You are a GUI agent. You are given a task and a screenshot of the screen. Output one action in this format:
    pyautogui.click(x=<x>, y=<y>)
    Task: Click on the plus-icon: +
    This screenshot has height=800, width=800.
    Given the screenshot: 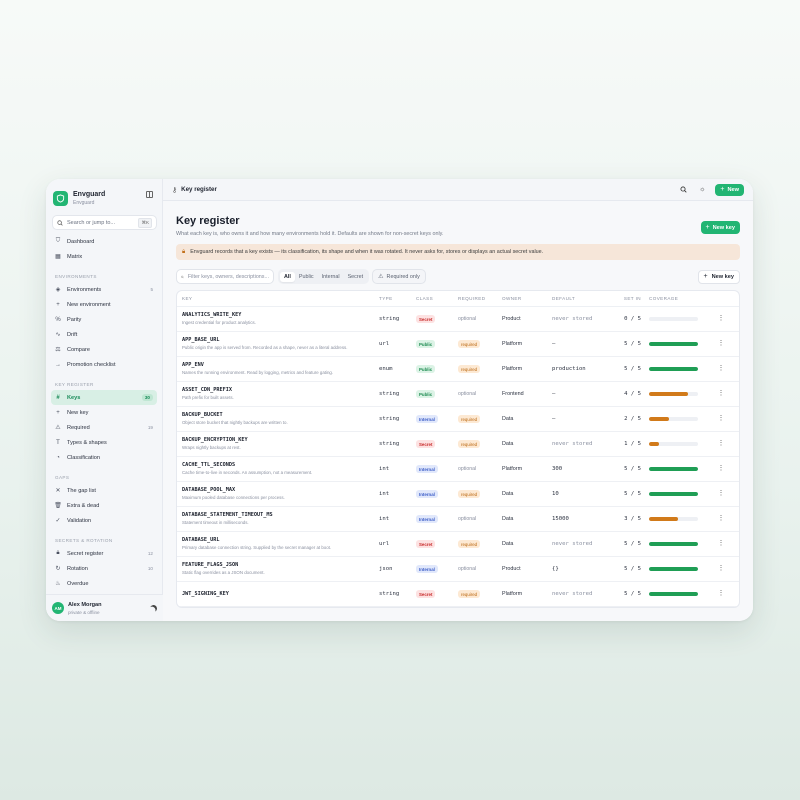 What is the action you would take?
    pyautogui.click(x=722, y=189)
    